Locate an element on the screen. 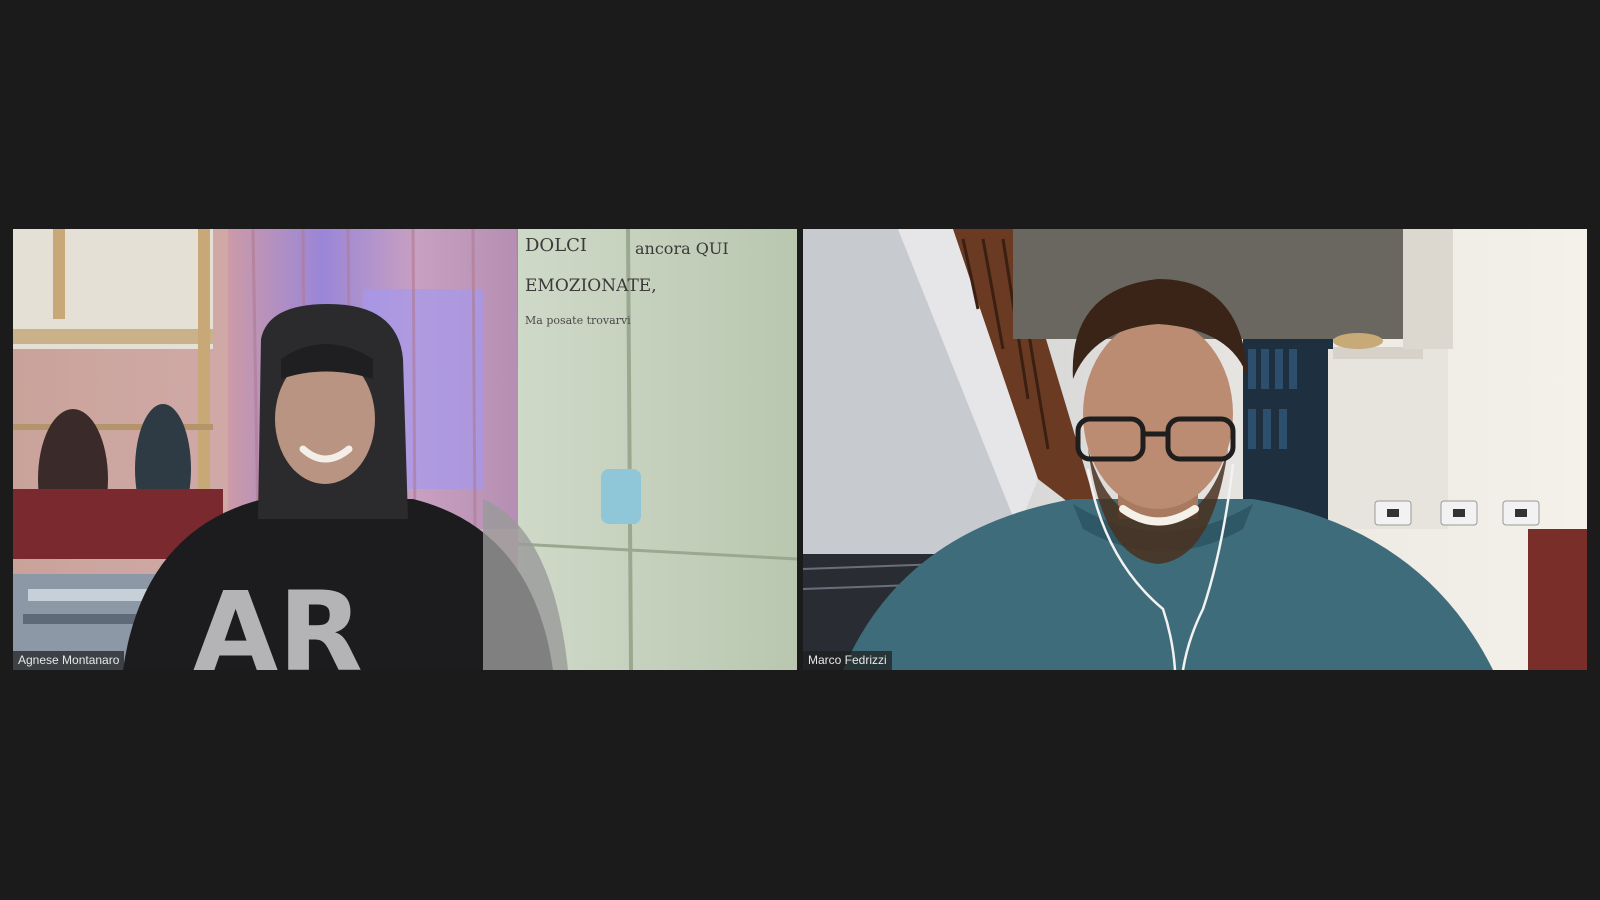 The image size is (1600, 900). participant-name-agnese: Agnese Montanaro is located at coordinates (69, 660).